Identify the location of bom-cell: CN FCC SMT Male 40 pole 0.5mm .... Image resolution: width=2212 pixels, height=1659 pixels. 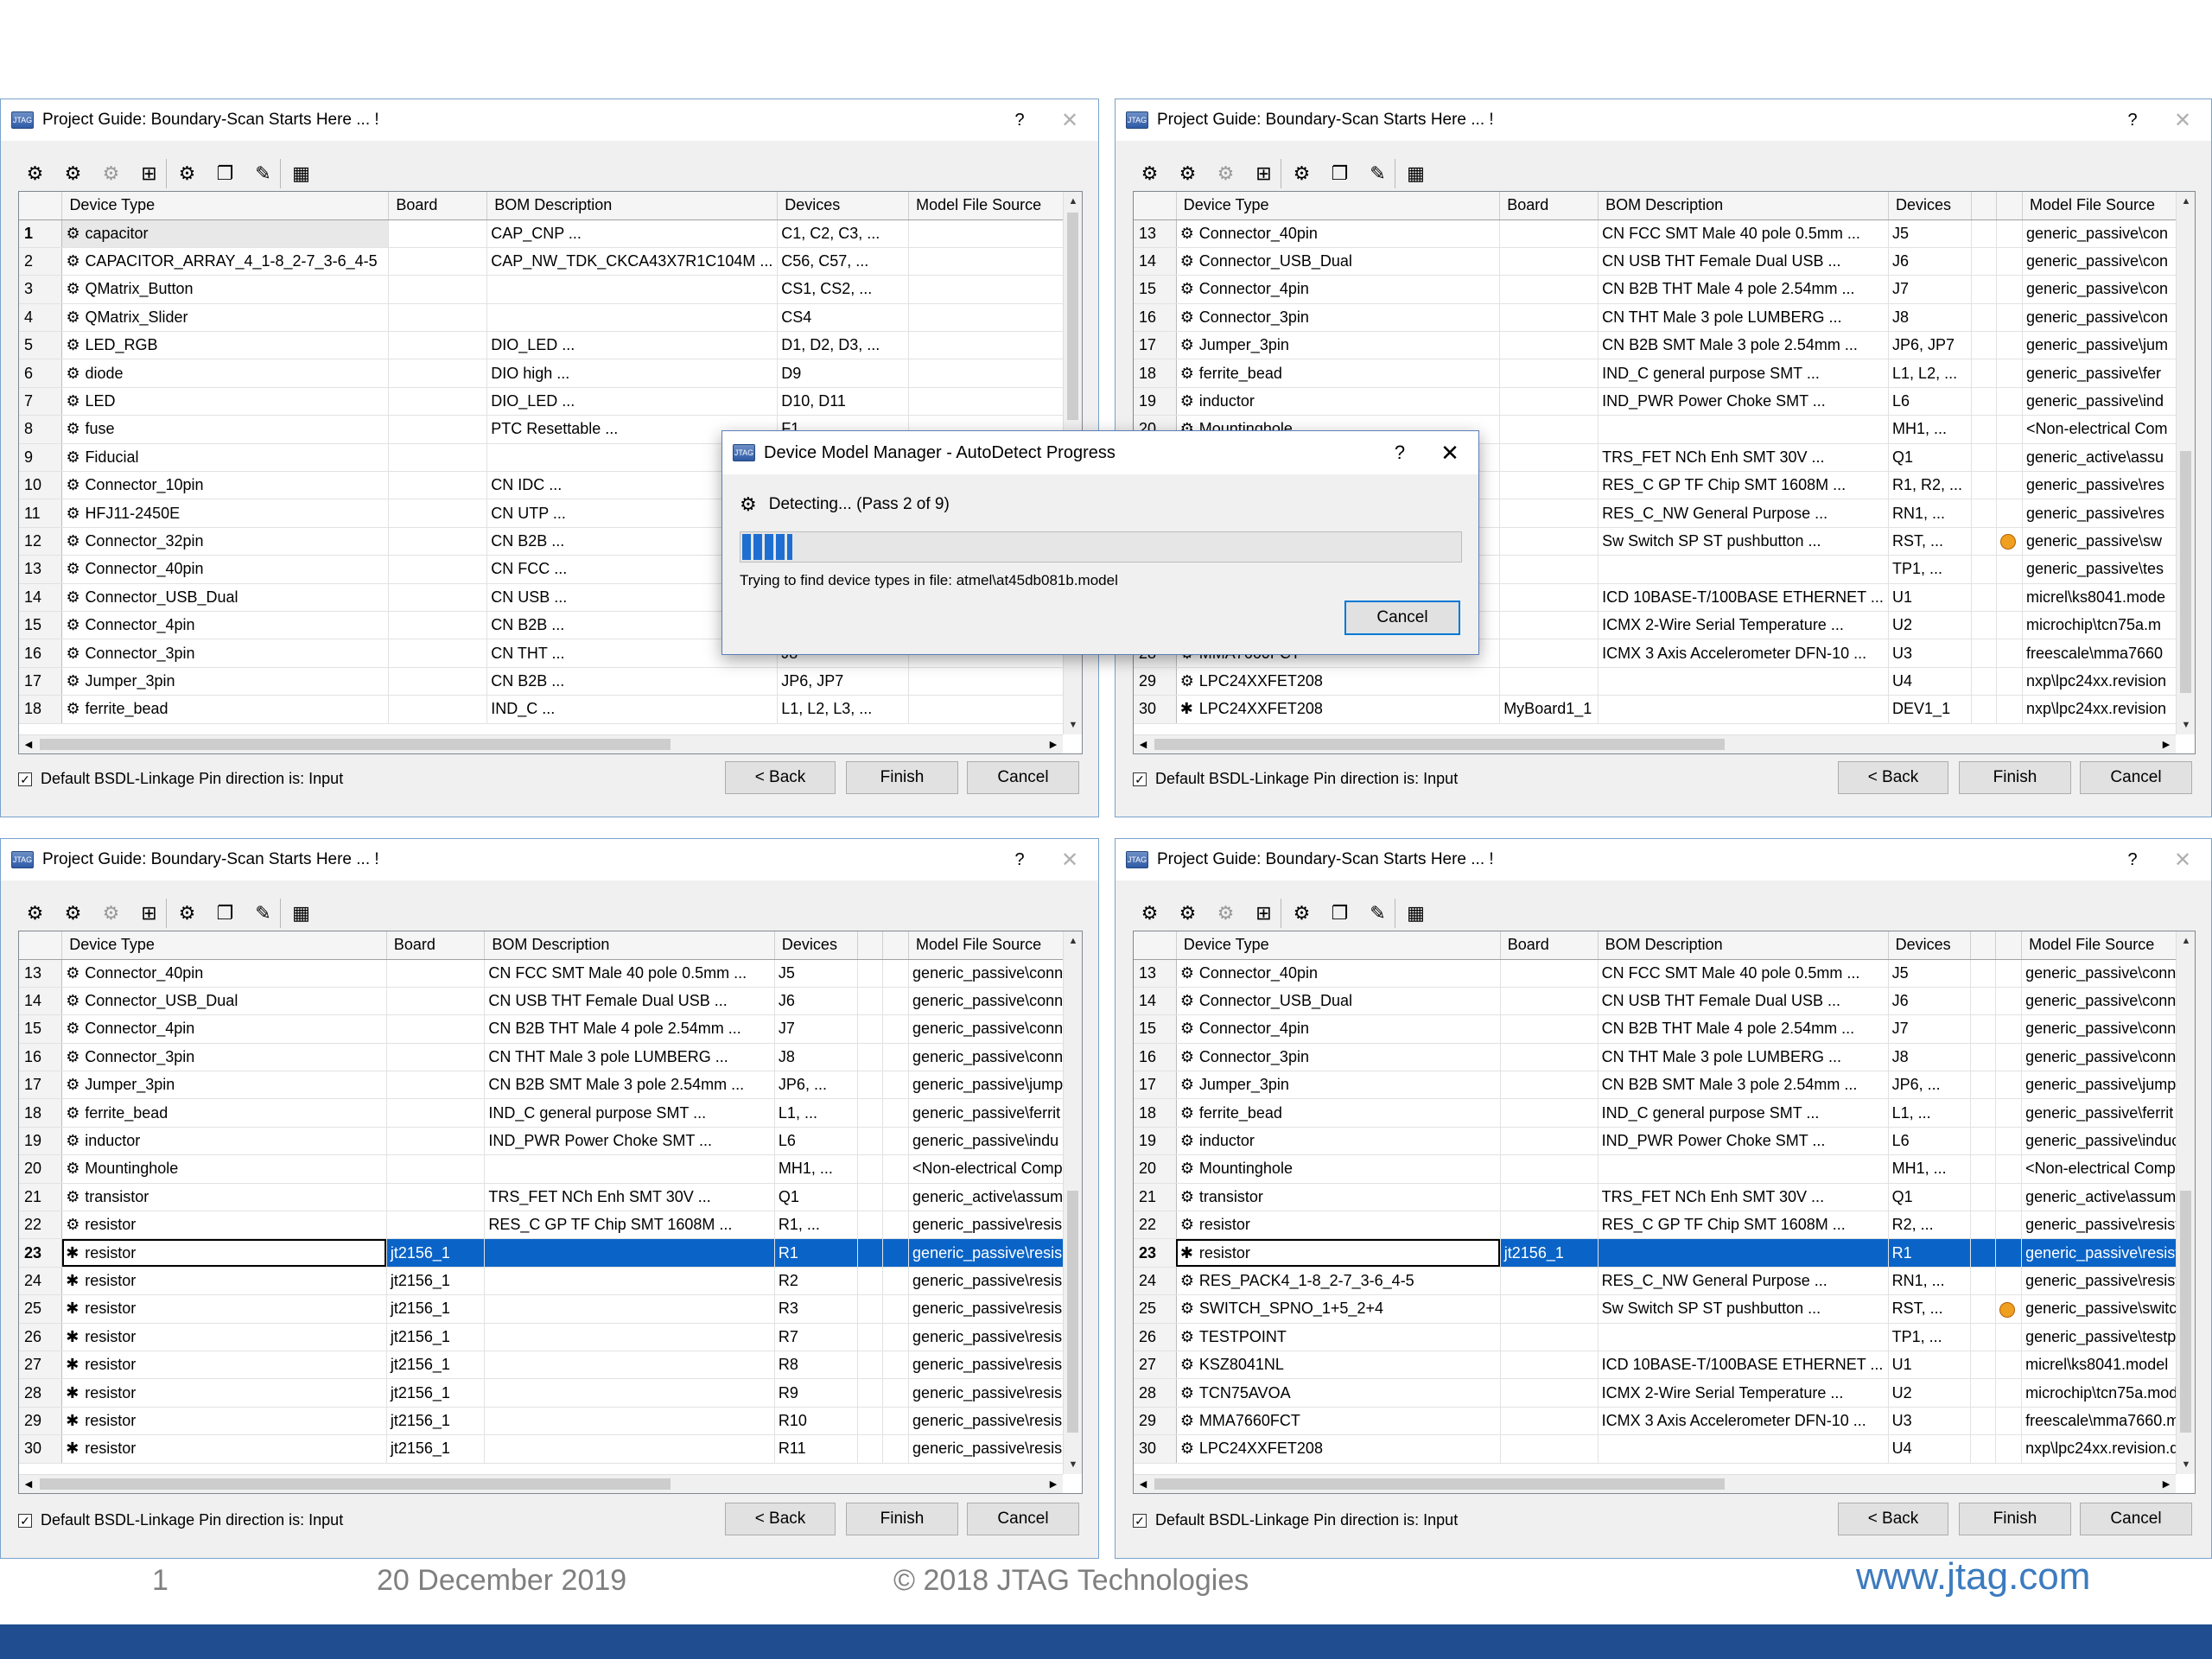
(629, 973).